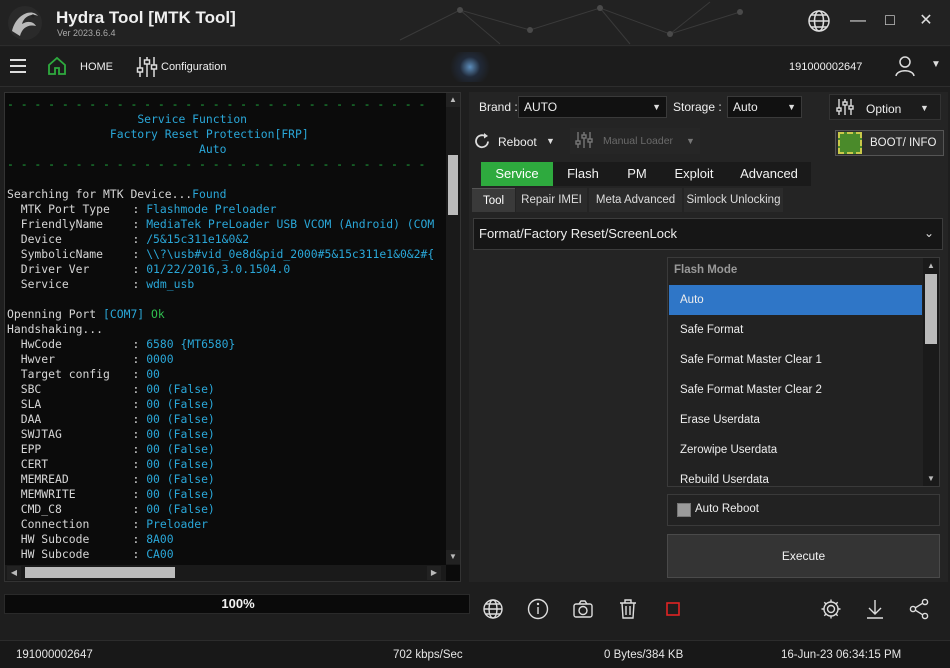 Image resolution: width=950 pixels, height=668 pixels. What do you see at coordinates (213, 149) in the screenshot?
I see `console-header-line: Auto` at bounding box center [213, 149].